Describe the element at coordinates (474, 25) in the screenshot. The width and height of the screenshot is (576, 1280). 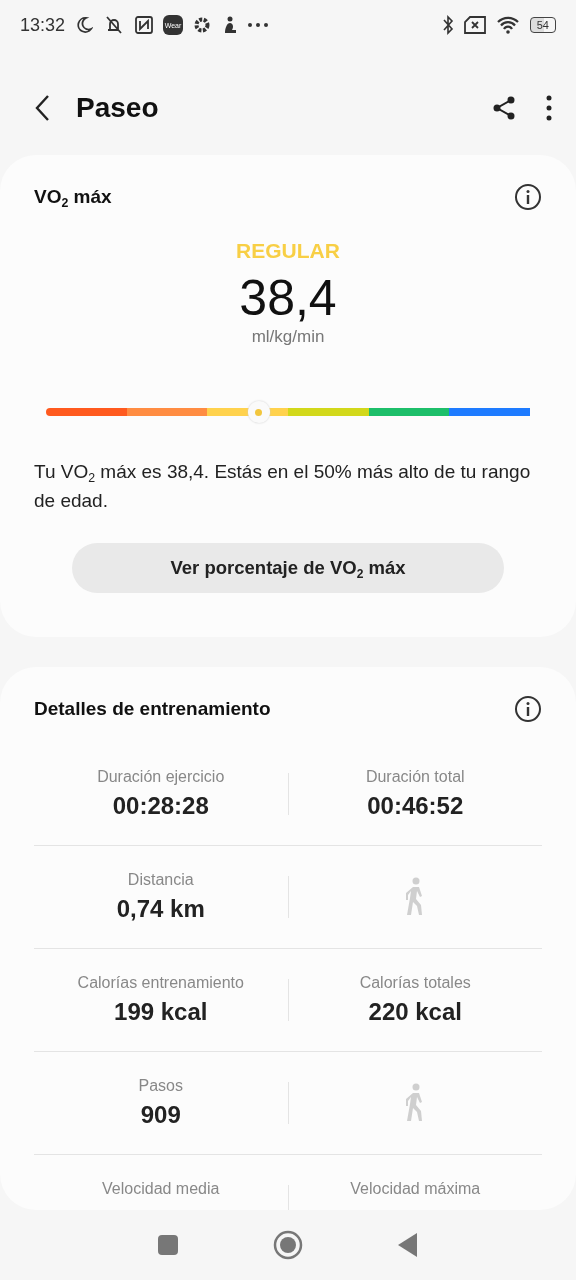
I see `no-sim-icon` at that location.